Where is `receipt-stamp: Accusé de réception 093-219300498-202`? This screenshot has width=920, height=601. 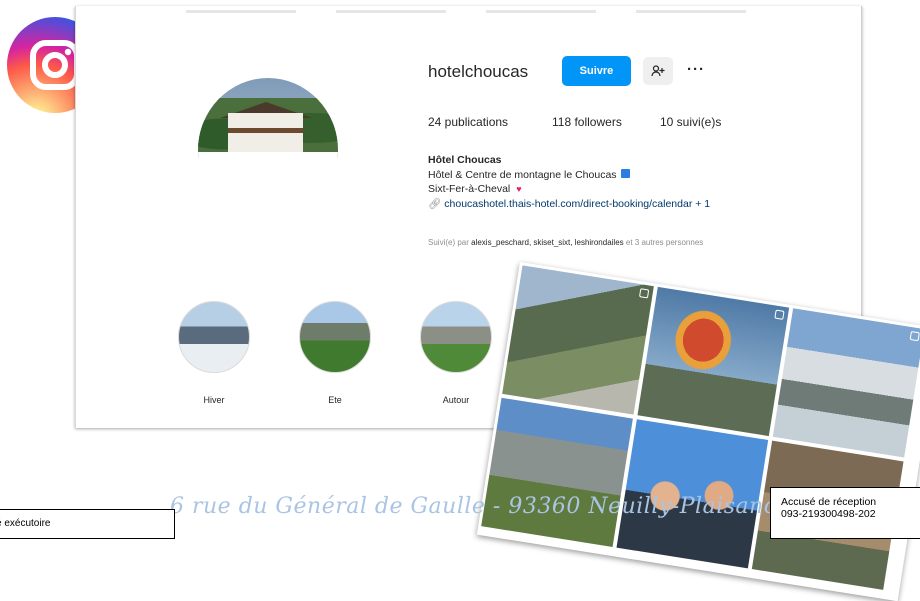 receipt-stamp: Accusé de réception 093-219300498-202 is located at coordinates (845, 513).